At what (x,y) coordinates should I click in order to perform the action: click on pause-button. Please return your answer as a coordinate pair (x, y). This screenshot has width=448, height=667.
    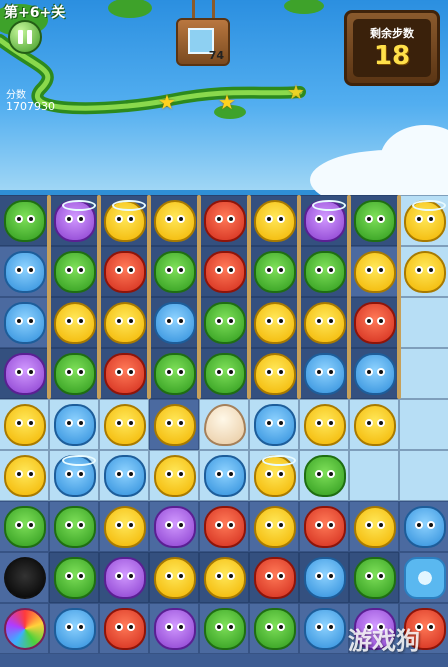
    Looking at the image, I should click on (25, 37).